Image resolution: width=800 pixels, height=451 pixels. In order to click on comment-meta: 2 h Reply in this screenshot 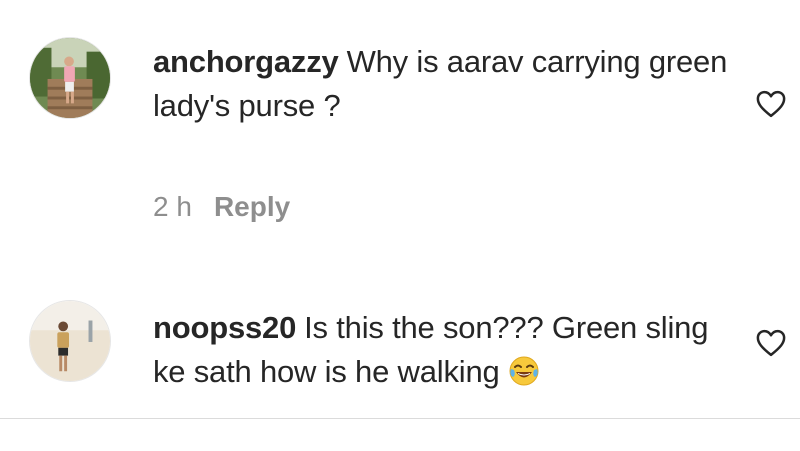, I will do `click(221, 207)`.